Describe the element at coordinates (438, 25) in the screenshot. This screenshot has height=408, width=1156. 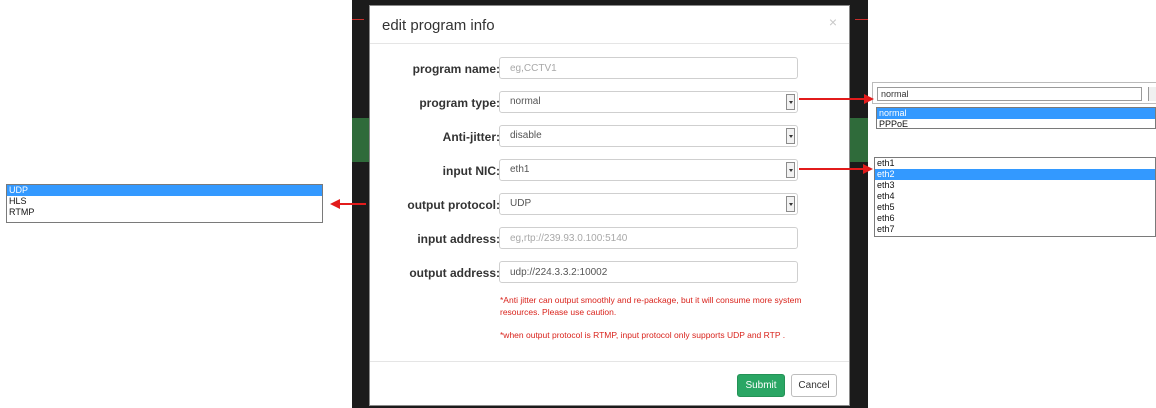
I see `dialog-title: edit program info` at that location.